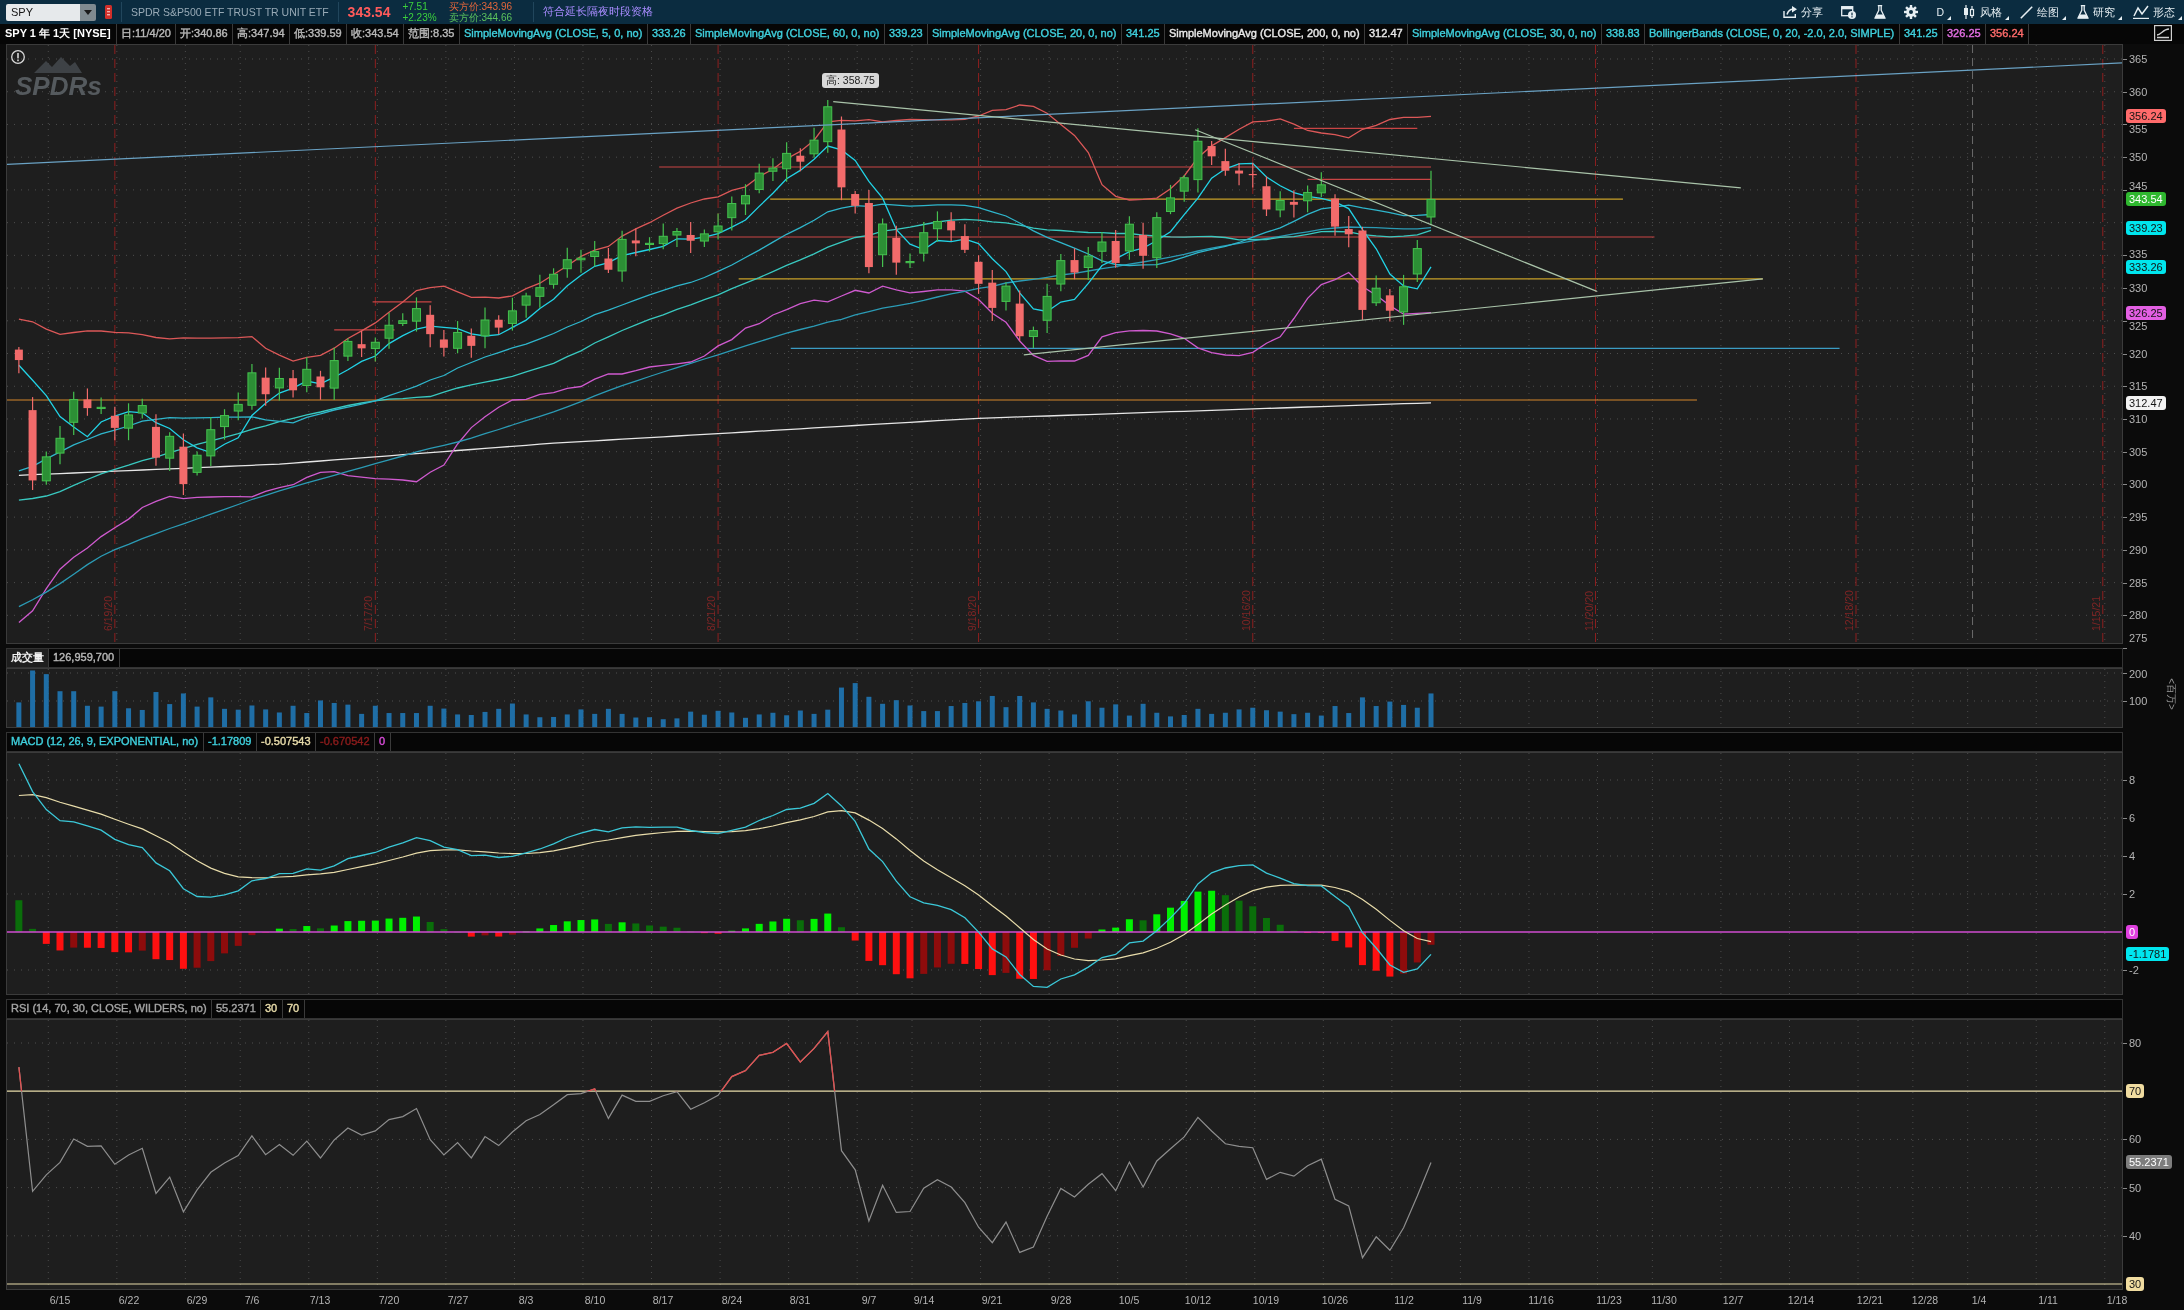 This screenshot has width=2184, height=1310. What do you see at coordinates (2138, 186) in the screenshot?
I see `axis-label: 345` at bounding box center [2138, 186].